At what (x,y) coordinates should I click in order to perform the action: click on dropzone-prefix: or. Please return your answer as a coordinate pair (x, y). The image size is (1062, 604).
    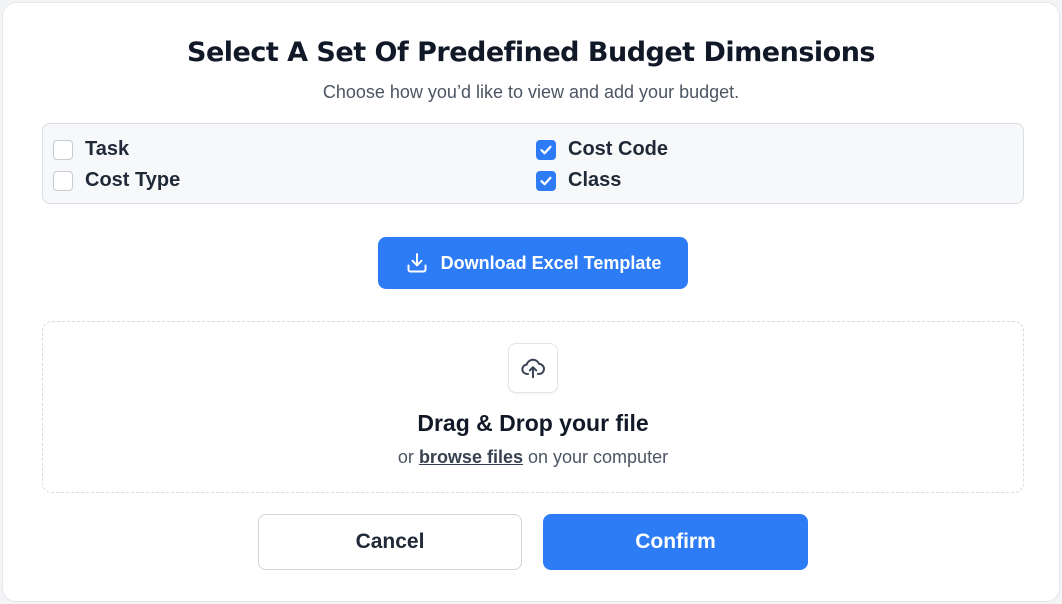
    Looking at the image, I should click on (405, 457).